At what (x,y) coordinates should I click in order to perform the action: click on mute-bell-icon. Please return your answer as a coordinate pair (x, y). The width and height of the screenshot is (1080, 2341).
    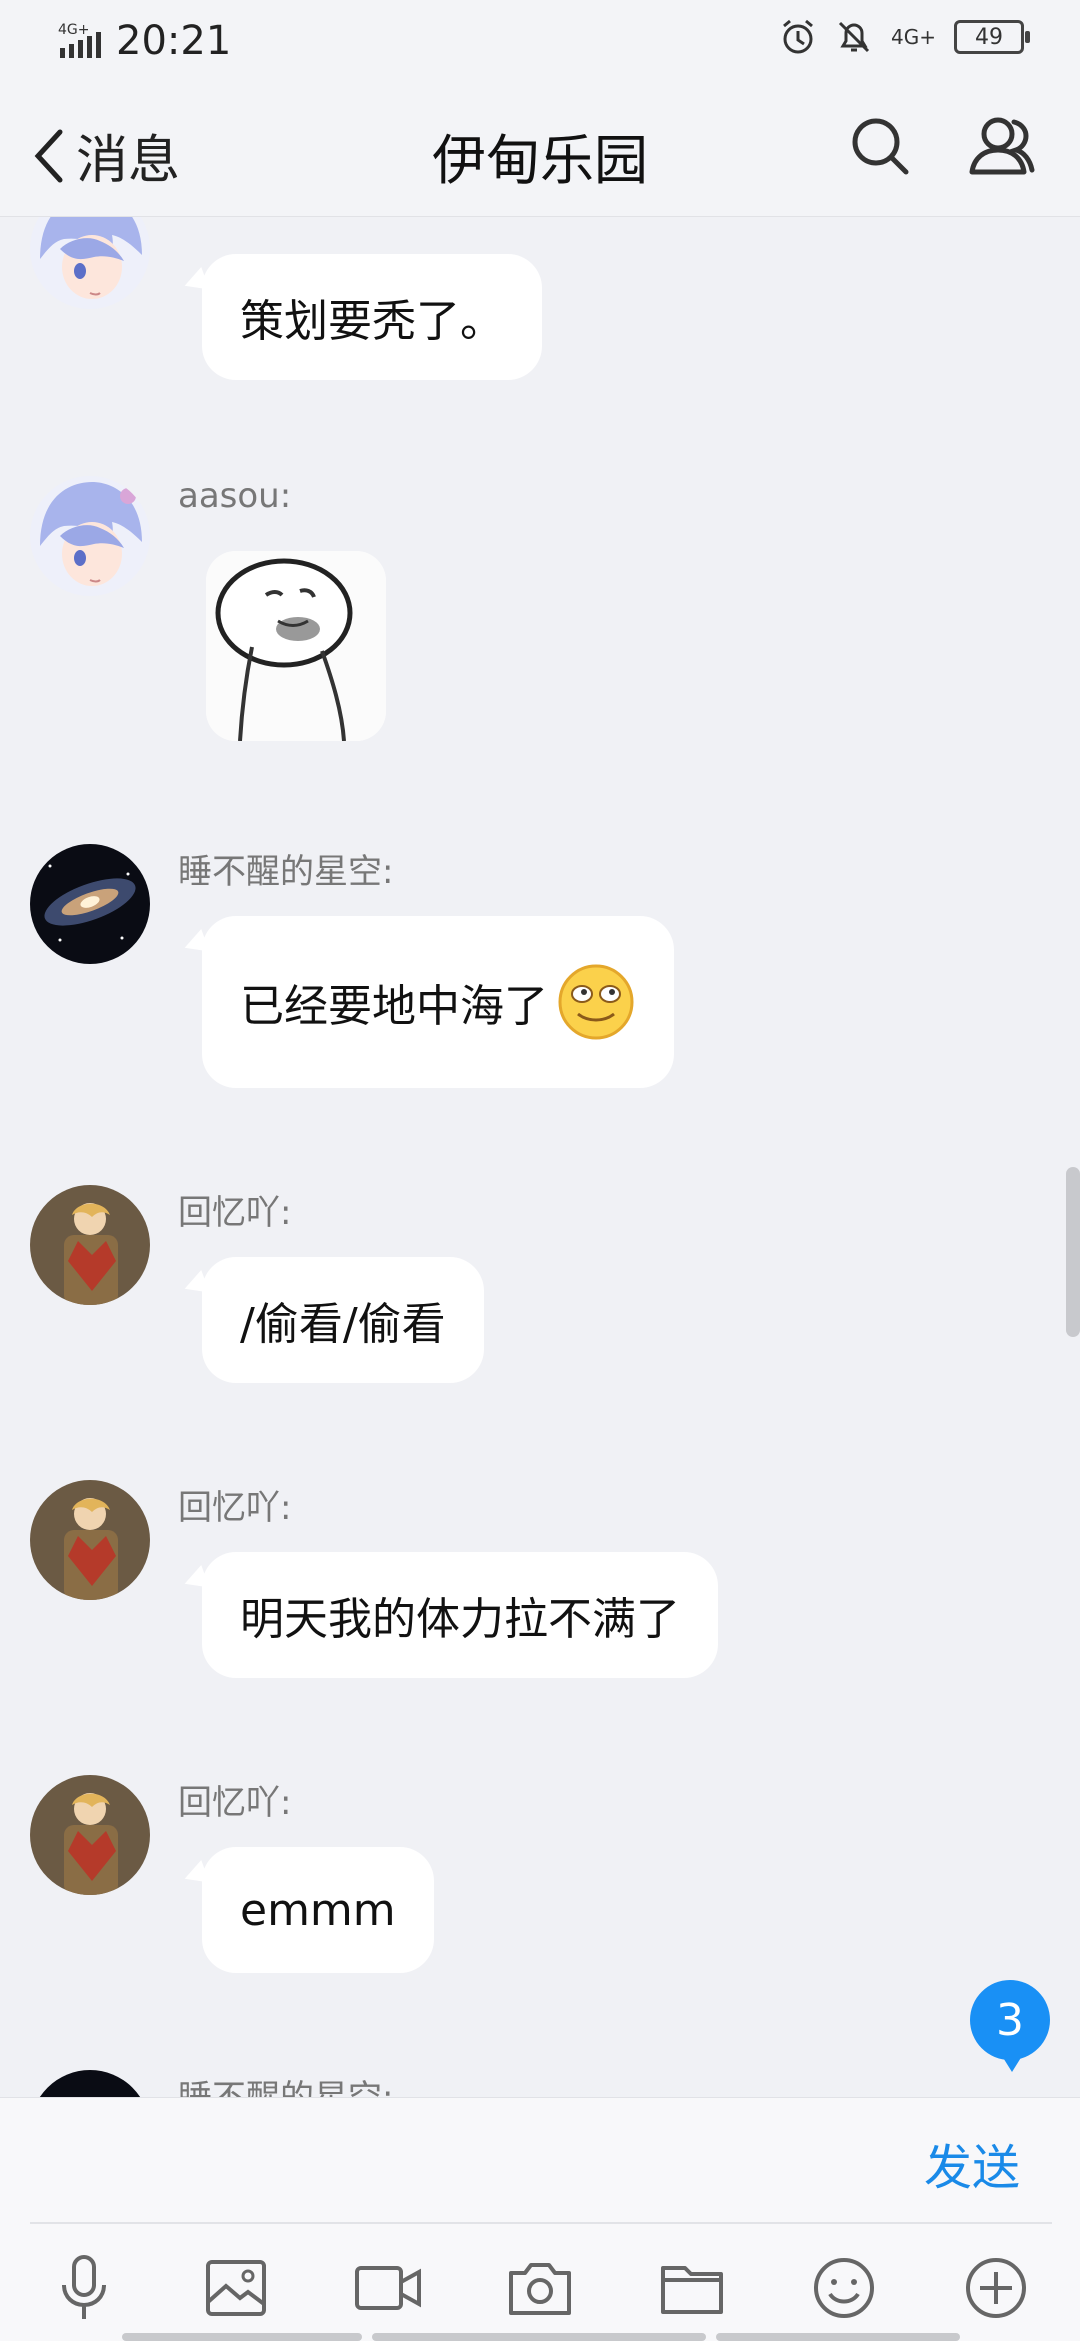
    Looking at the image, I should click on (854, 37).